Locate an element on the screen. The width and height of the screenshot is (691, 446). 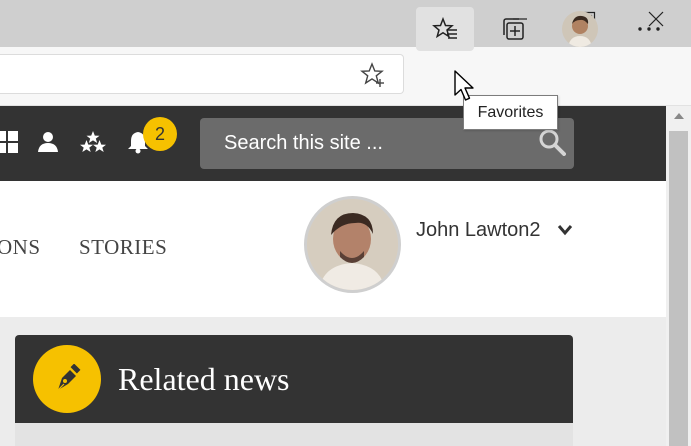
user-photo-icon is located at coordinates (352, 244).